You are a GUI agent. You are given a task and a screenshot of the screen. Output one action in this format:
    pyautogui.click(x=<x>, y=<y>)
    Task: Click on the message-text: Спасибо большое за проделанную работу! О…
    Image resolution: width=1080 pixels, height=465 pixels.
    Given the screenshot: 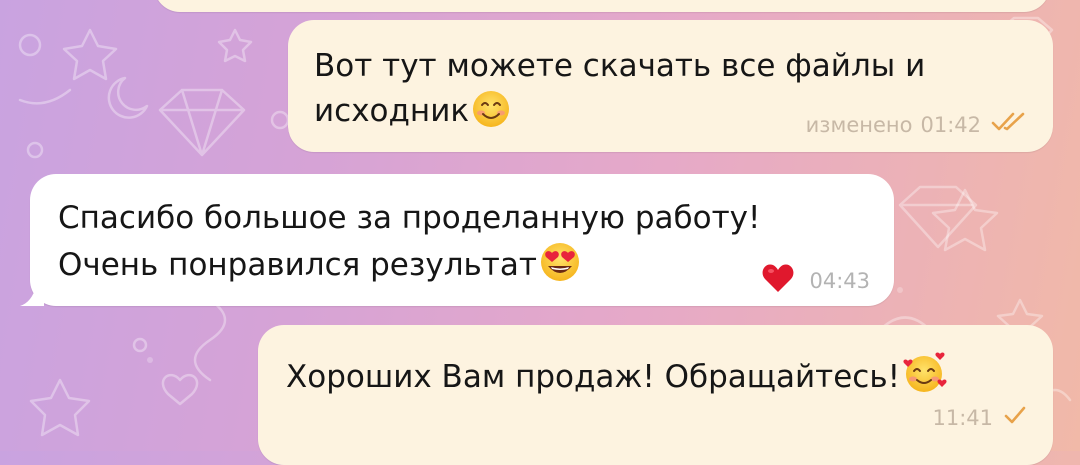 What is the action you would take?
    pyautogui.click(x=409, y=246)
    